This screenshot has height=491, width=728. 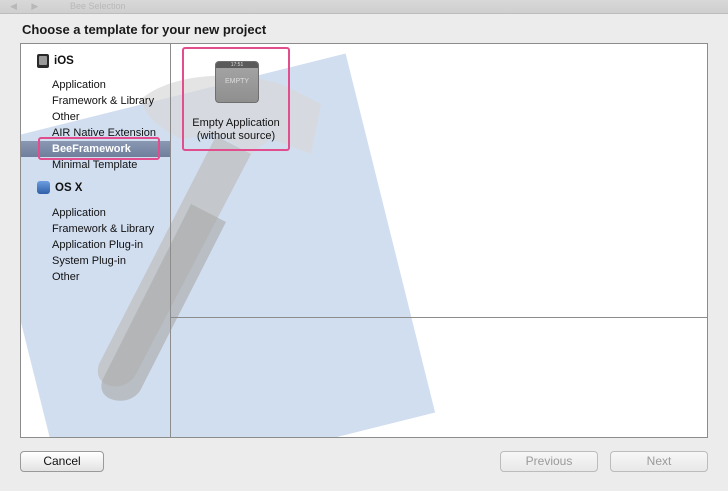 What do you see at coordinates (364, 7) in the screenshot?
I see `window-titlebar: ◀ ▶ Bee Selection` at bounding box center [364, 7].